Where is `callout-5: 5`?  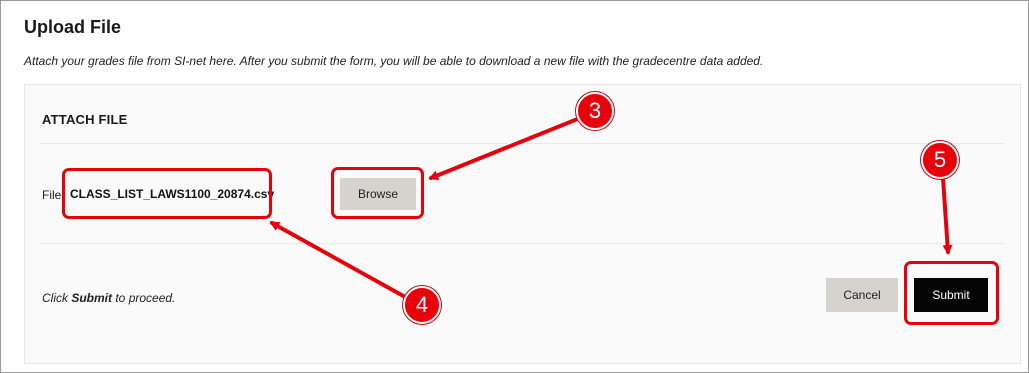 callout-5: 5 is located at coordinates (940, 160).